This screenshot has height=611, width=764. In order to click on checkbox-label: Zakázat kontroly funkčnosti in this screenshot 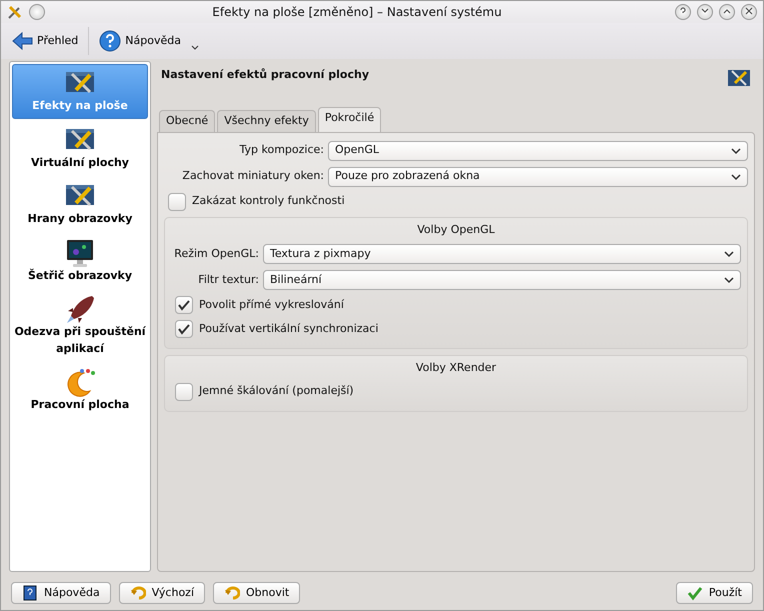, I will do `click(268, 201)`.